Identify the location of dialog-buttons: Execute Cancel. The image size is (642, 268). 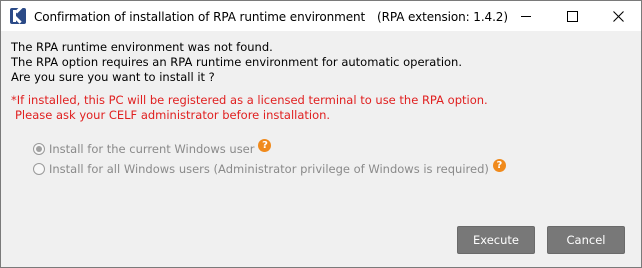
(541, 240).